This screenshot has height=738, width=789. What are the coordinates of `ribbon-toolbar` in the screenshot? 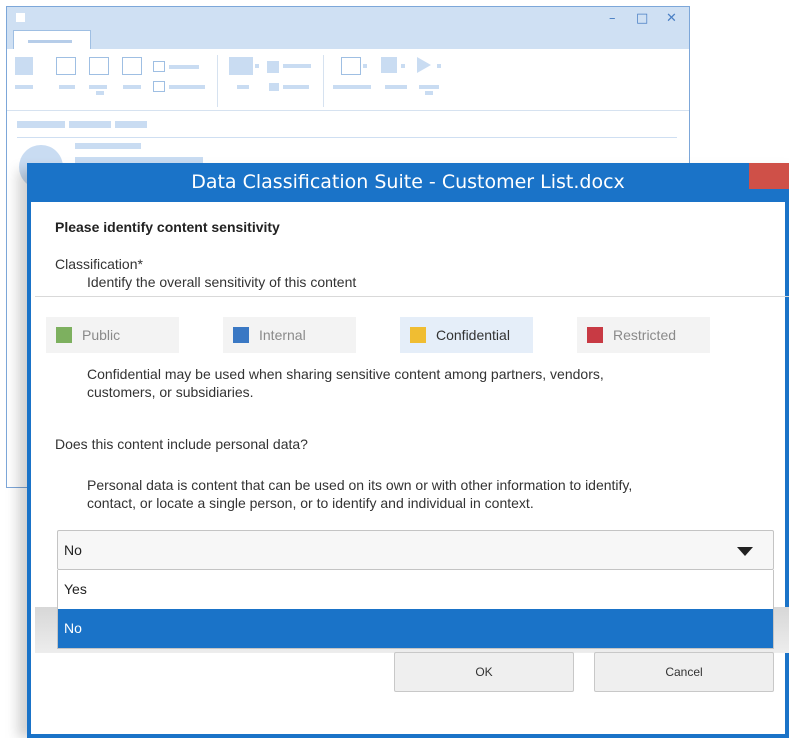 It's located at (348, 80).